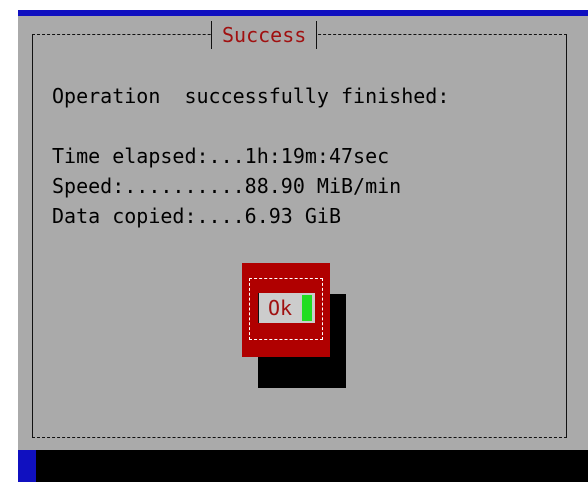 The image size is (588, 482). What do you see at coordinates (221, 156) in the screenshot?
I see `time-elapsed-line: Time elapsed:...1h:19m:47sec` at bounding box center [221, 156].